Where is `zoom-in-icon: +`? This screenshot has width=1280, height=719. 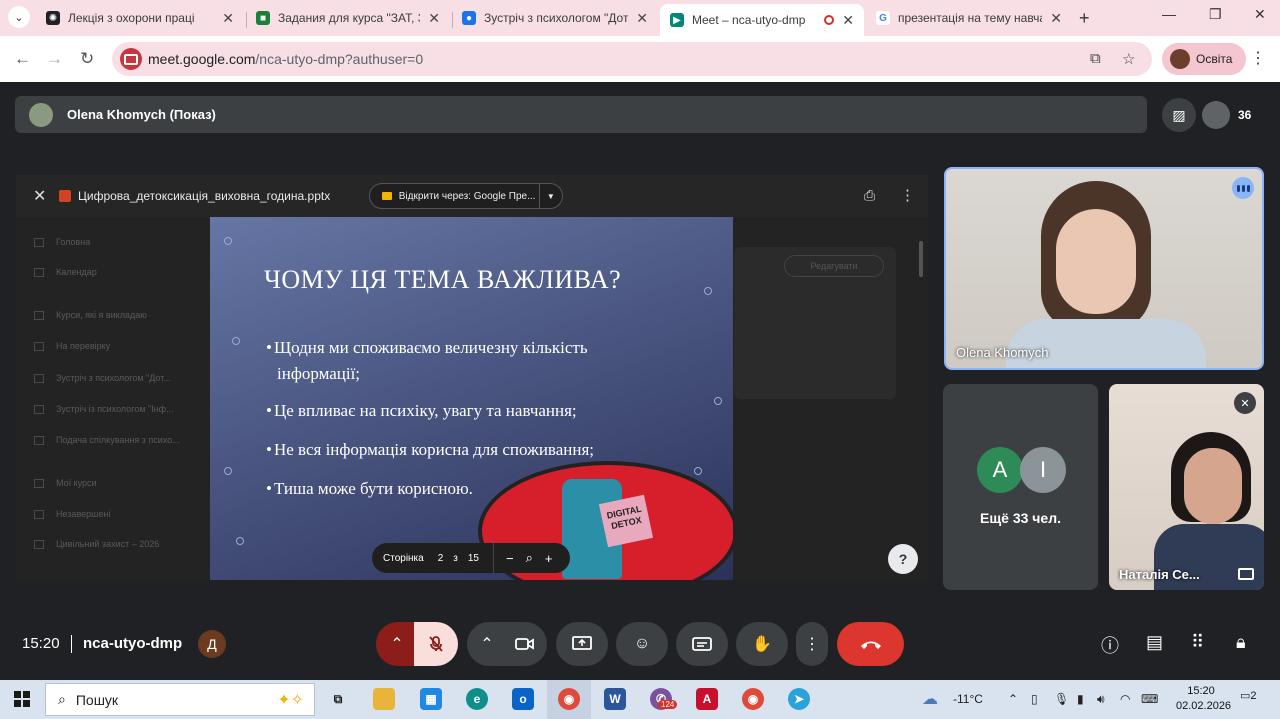 zoom-in-icon: + is located at coordinates (549, 558).